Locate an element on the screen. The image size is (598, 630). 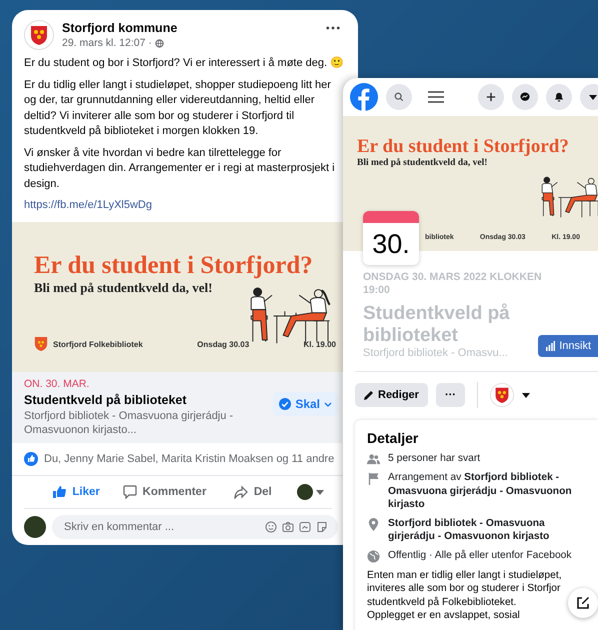
banner-date: Onsdag 30.03 is located at coordinates (223, 344).